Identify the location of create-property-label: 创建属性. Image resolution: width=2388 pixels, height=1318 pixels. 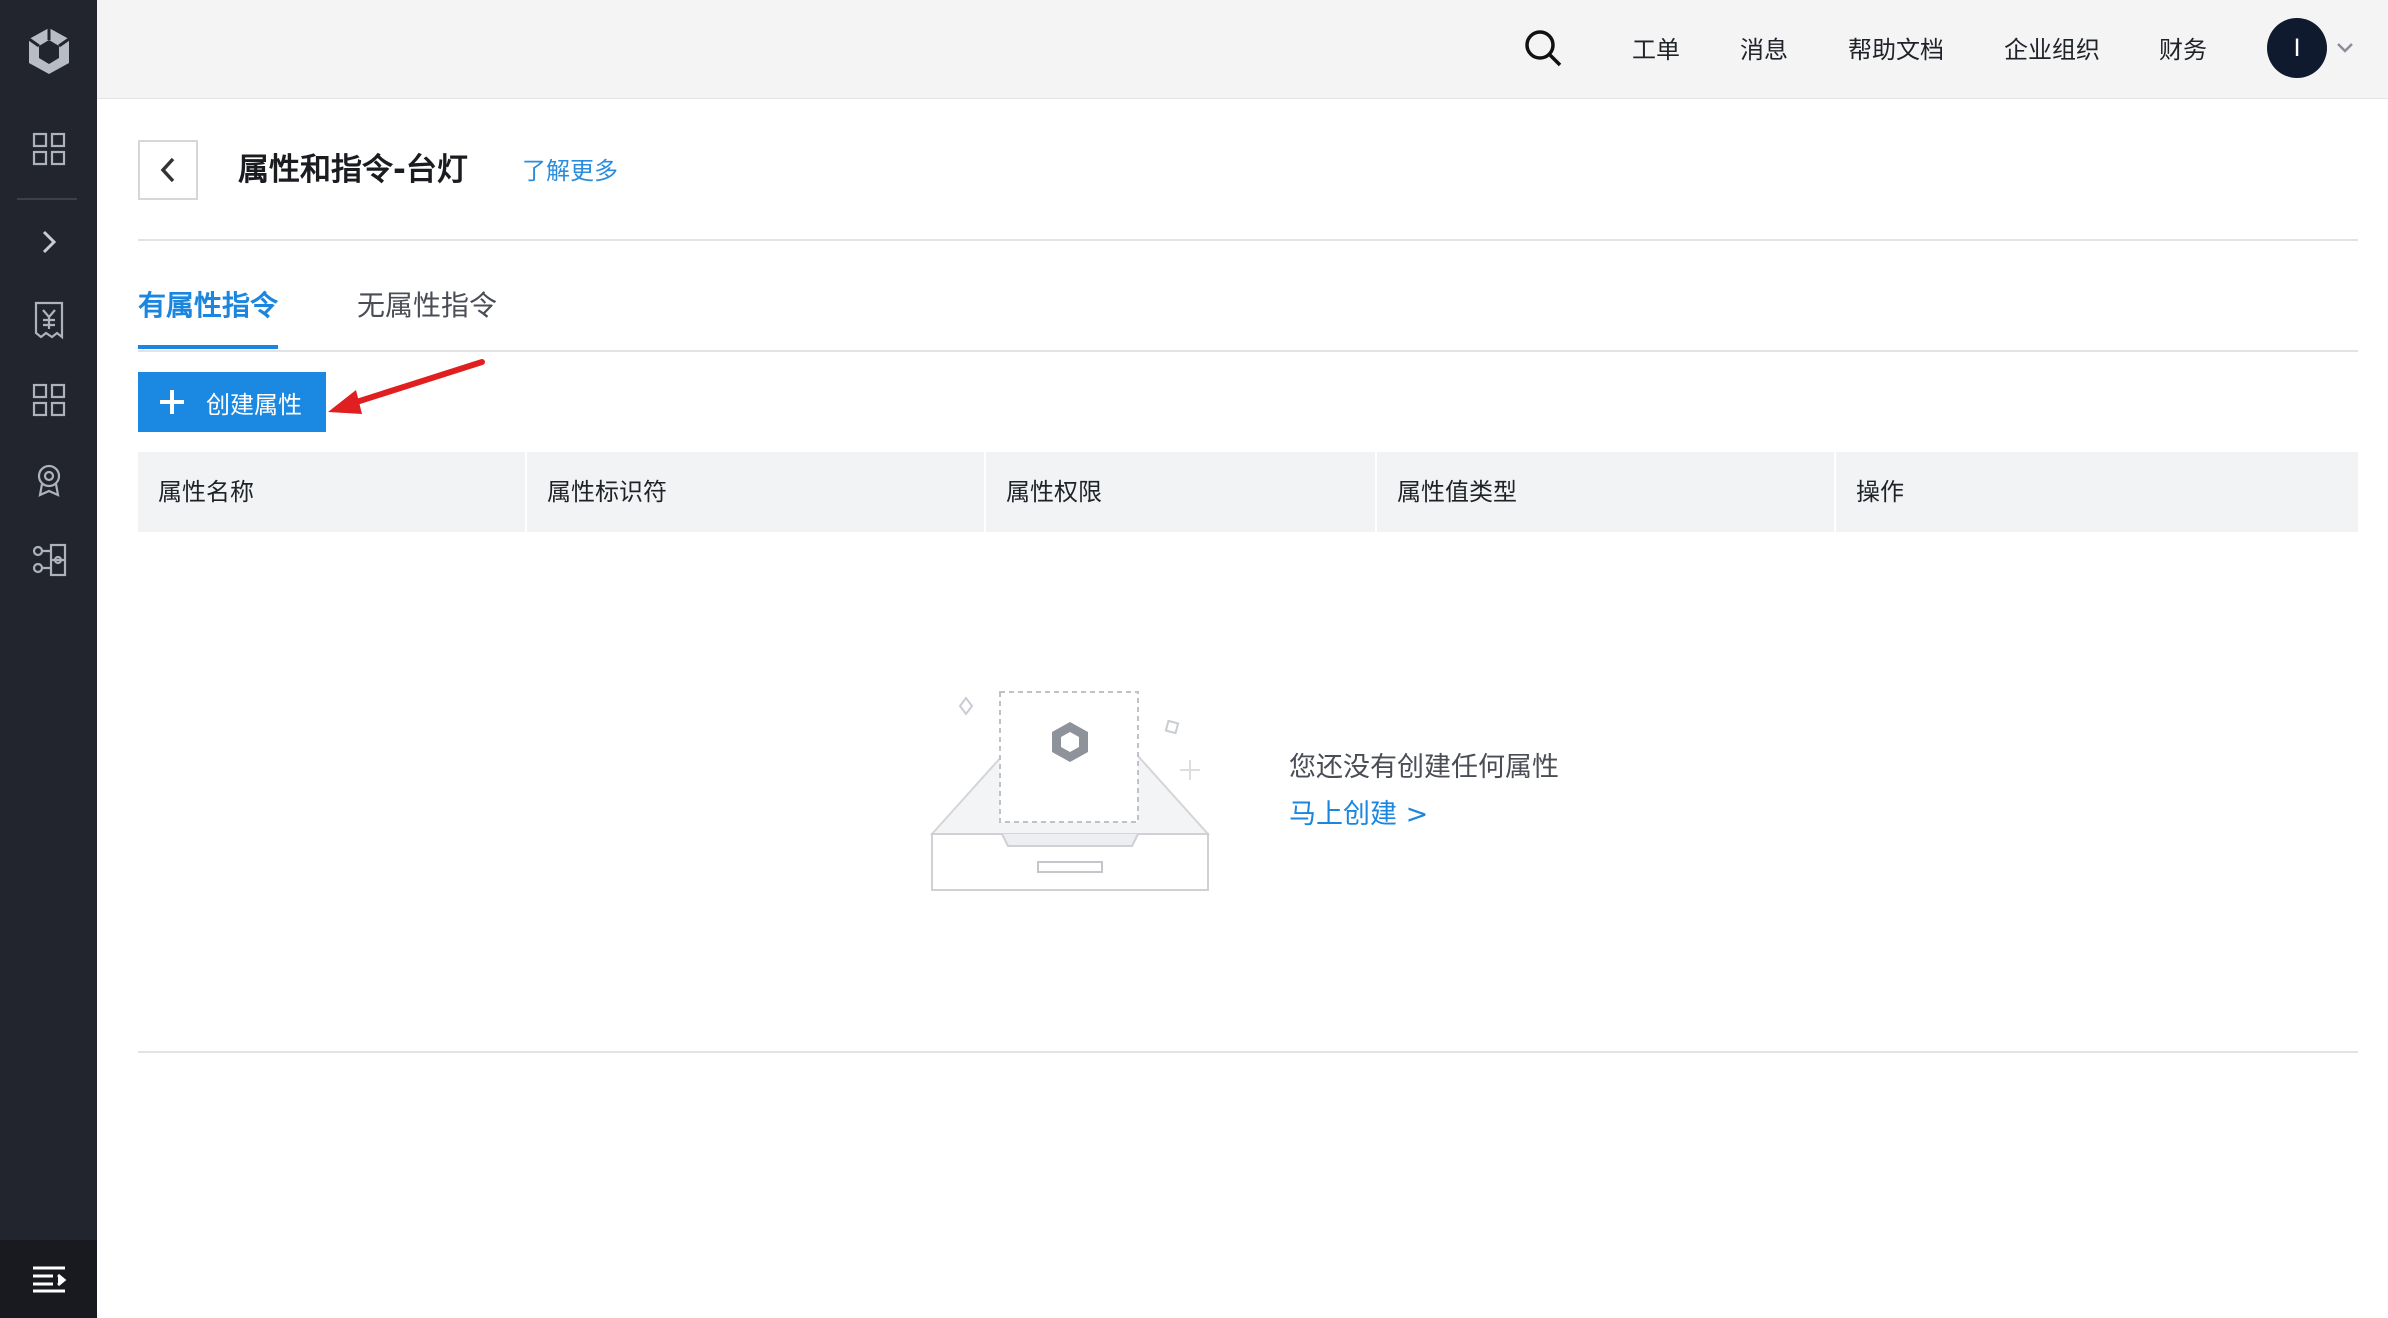
(254, 404).